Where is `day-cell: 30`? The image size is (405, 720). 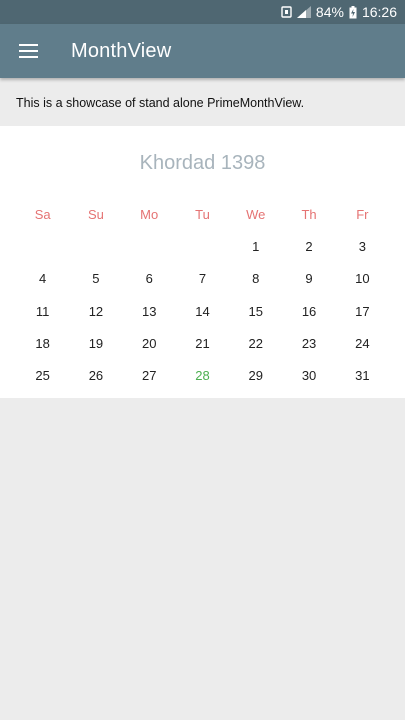 day-cell: 30 is located at coordinates (308, 375).